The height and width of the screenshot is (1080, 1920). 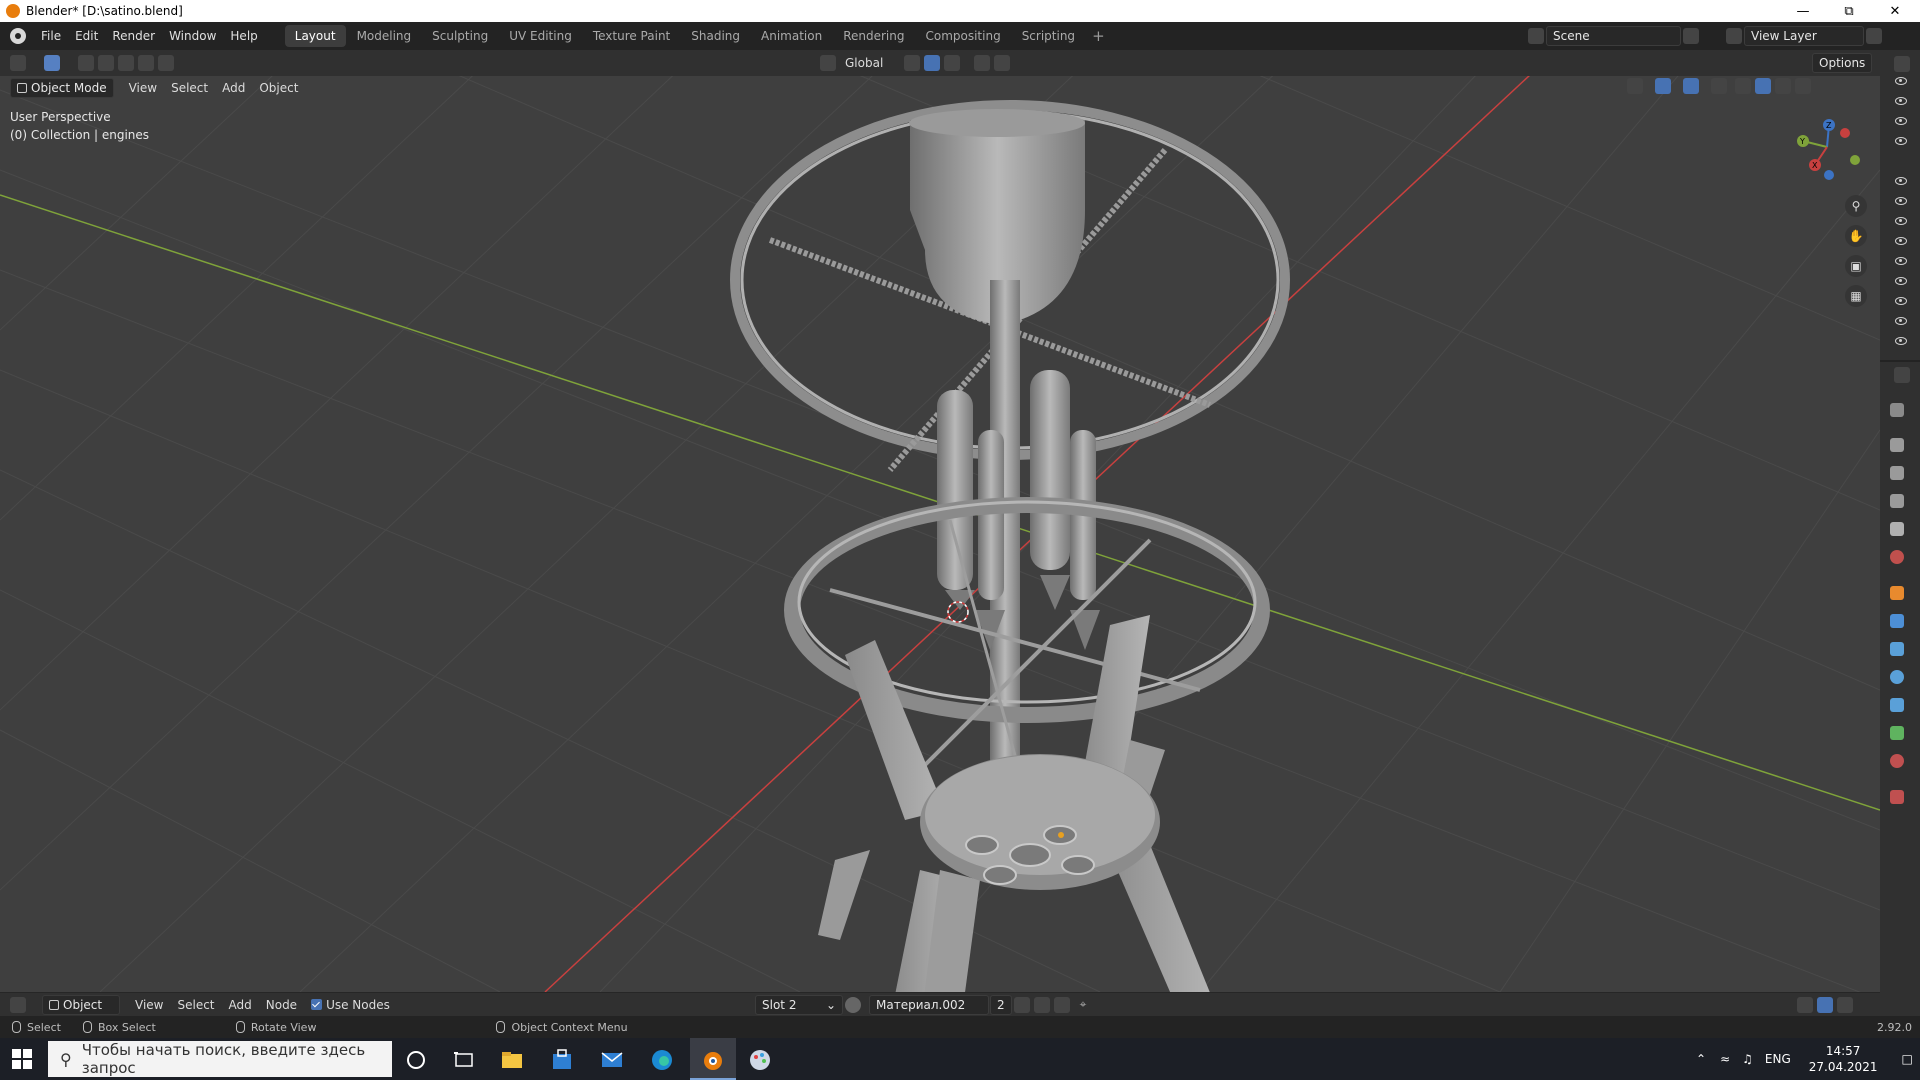 I want to click on wifi-icon: ≈, so click(x=1725, y=1059).